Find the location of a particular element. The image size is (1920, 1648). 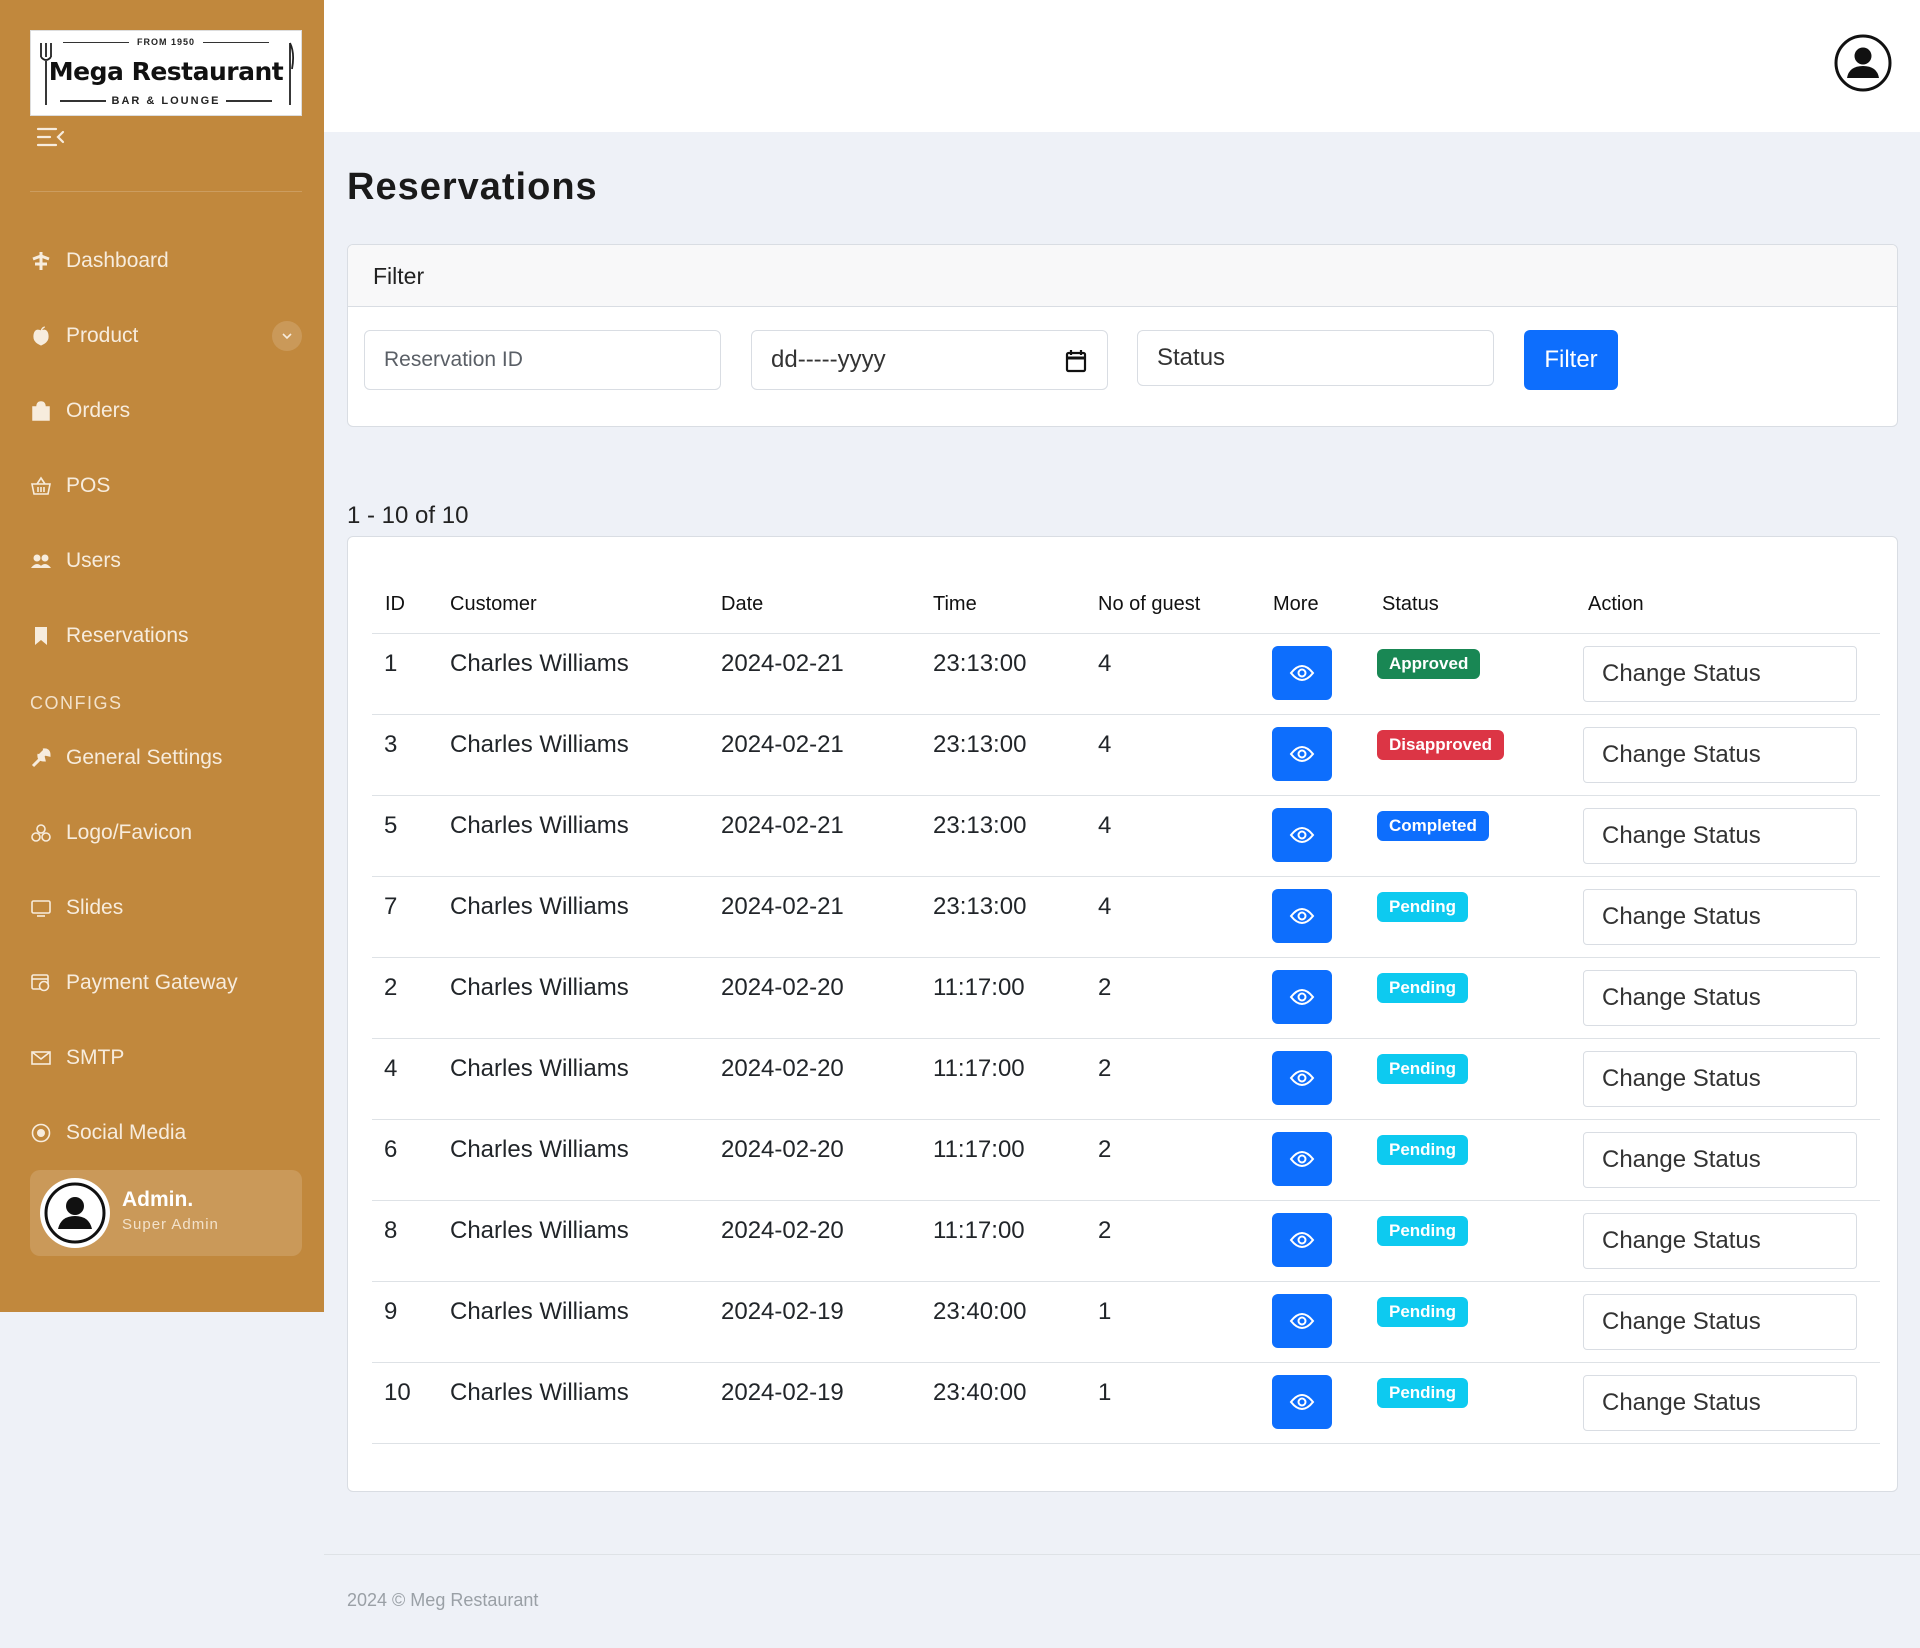

shopping-bag-icon is located at coordinates (41, 411).